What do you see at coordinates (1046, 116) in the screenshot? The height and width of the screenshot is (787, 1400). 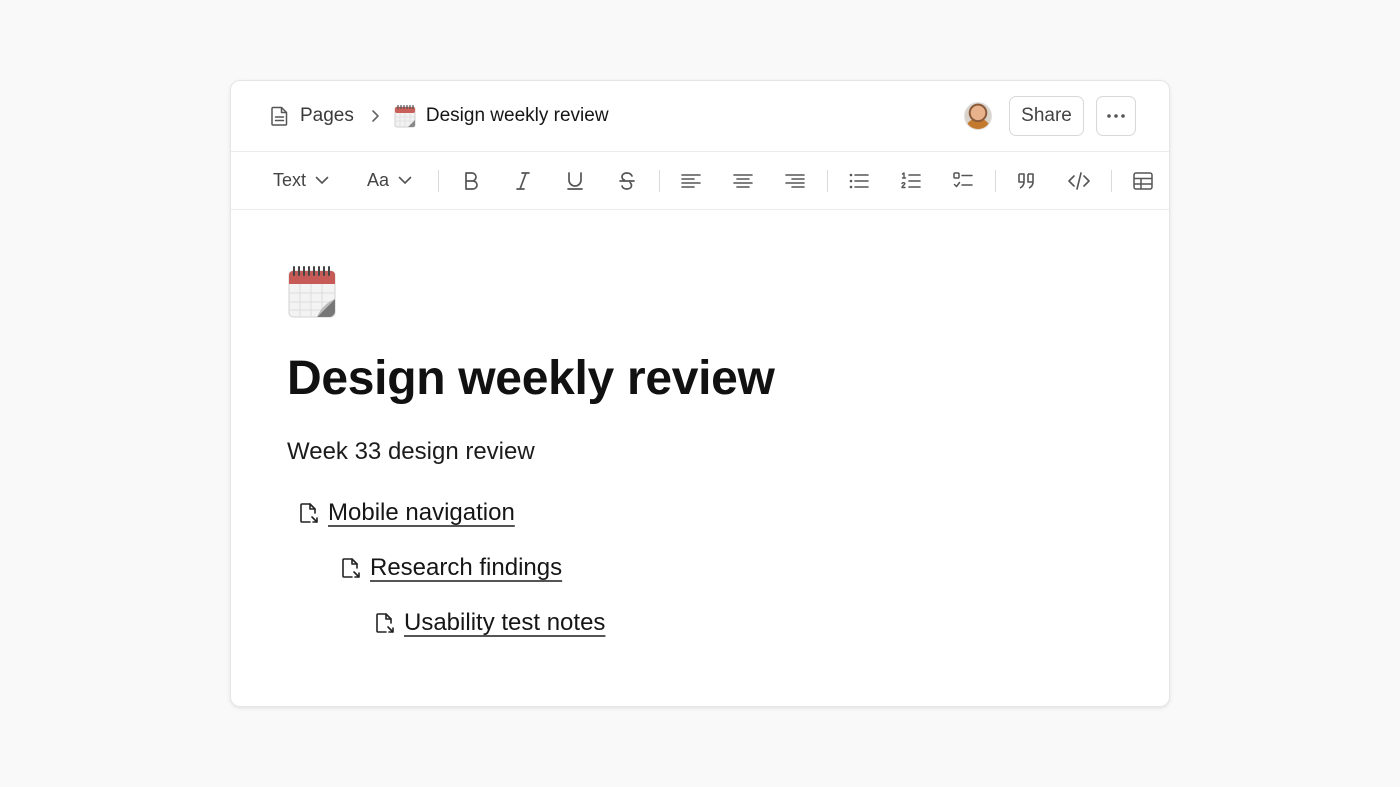 I see `share-button: Share` at bounding box center [1046, 116].